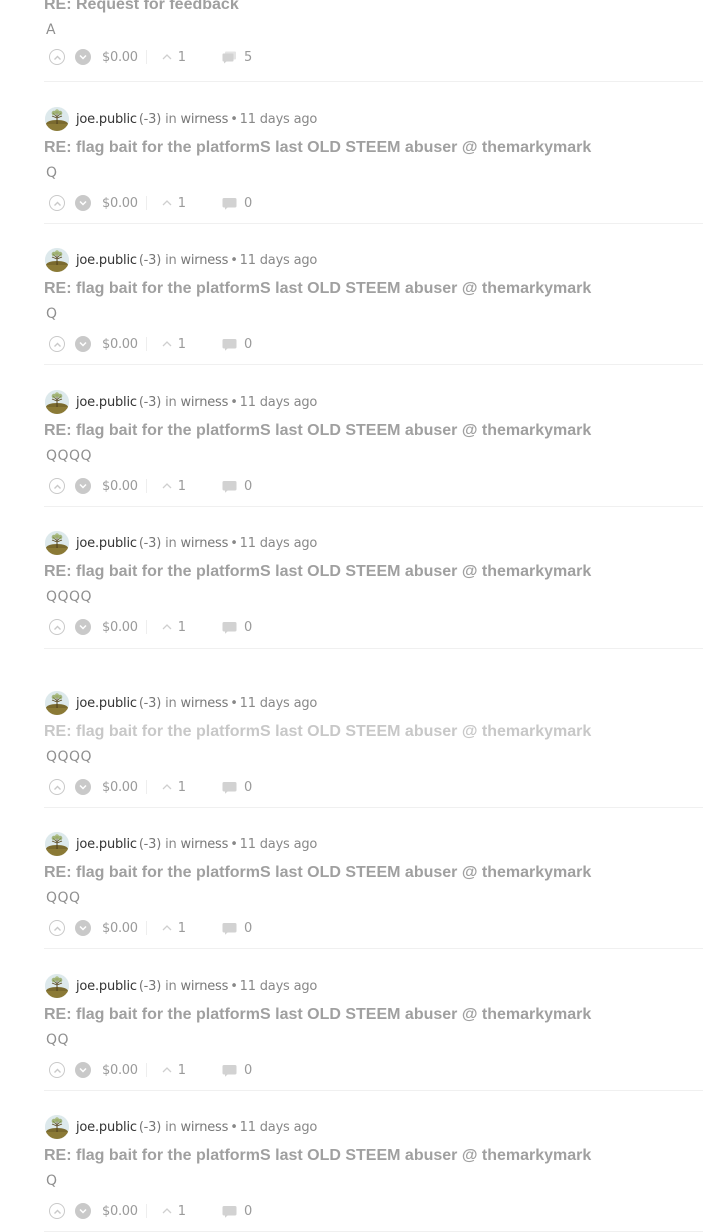  Describe the element at coordinates (373, 898) in the screenshot. I see `comment-body: QQQ` at that location.